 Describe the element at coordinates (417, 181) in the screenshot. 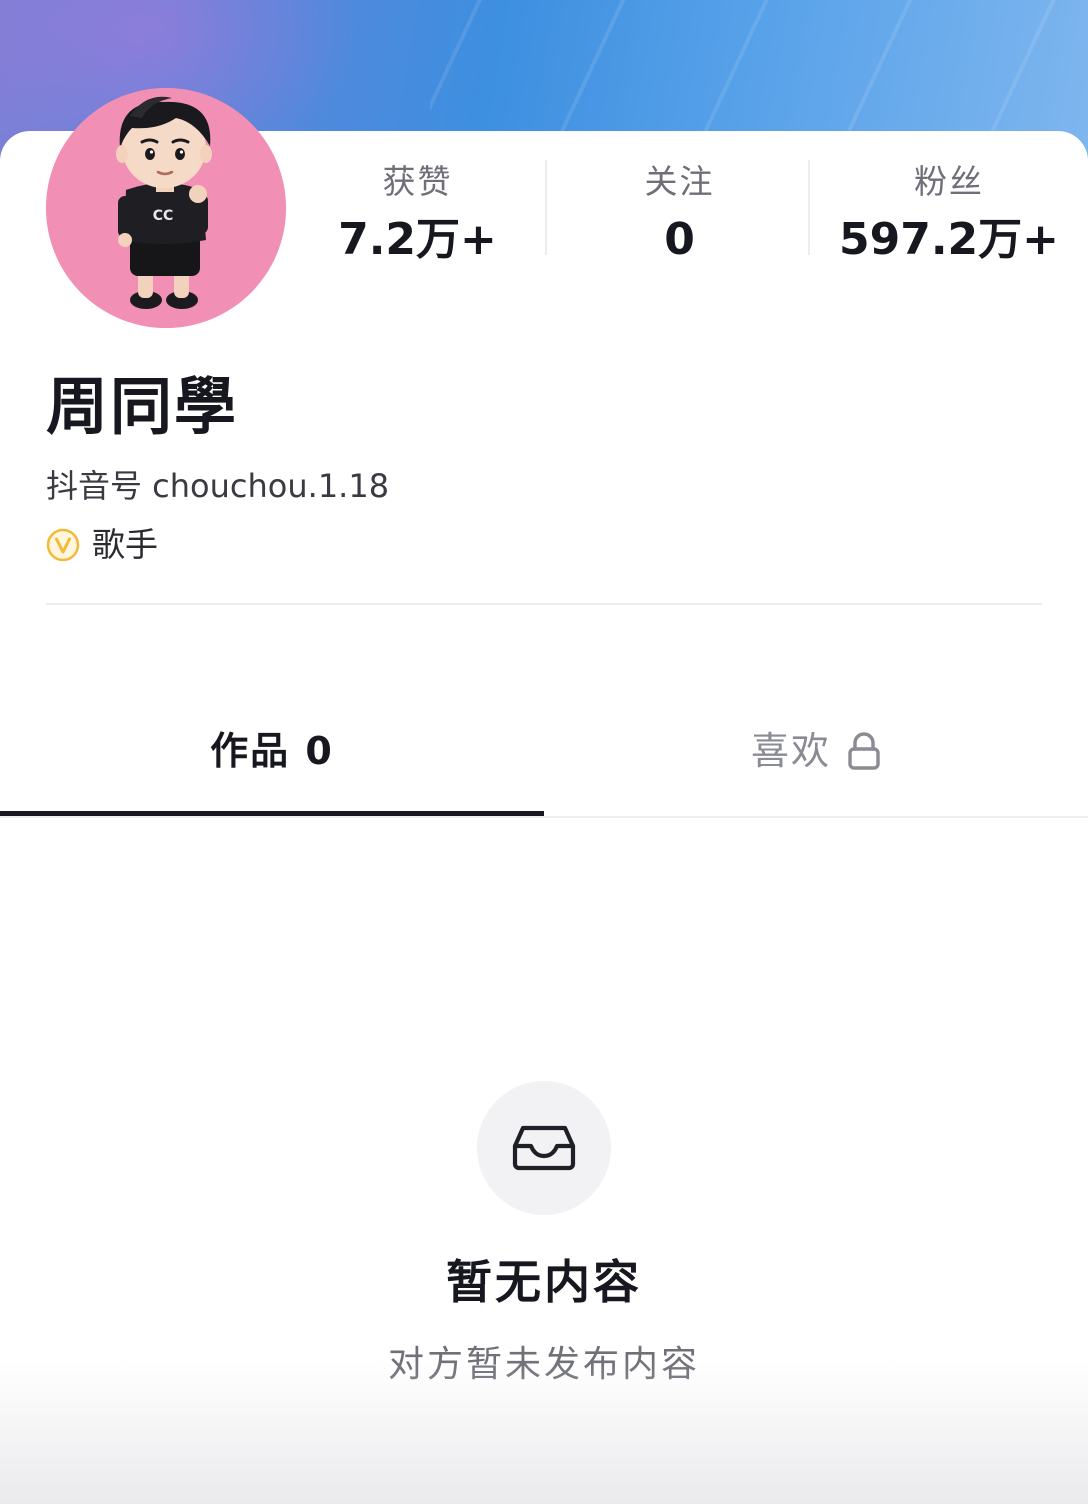

I see `stat-label: 获赞` at that location.